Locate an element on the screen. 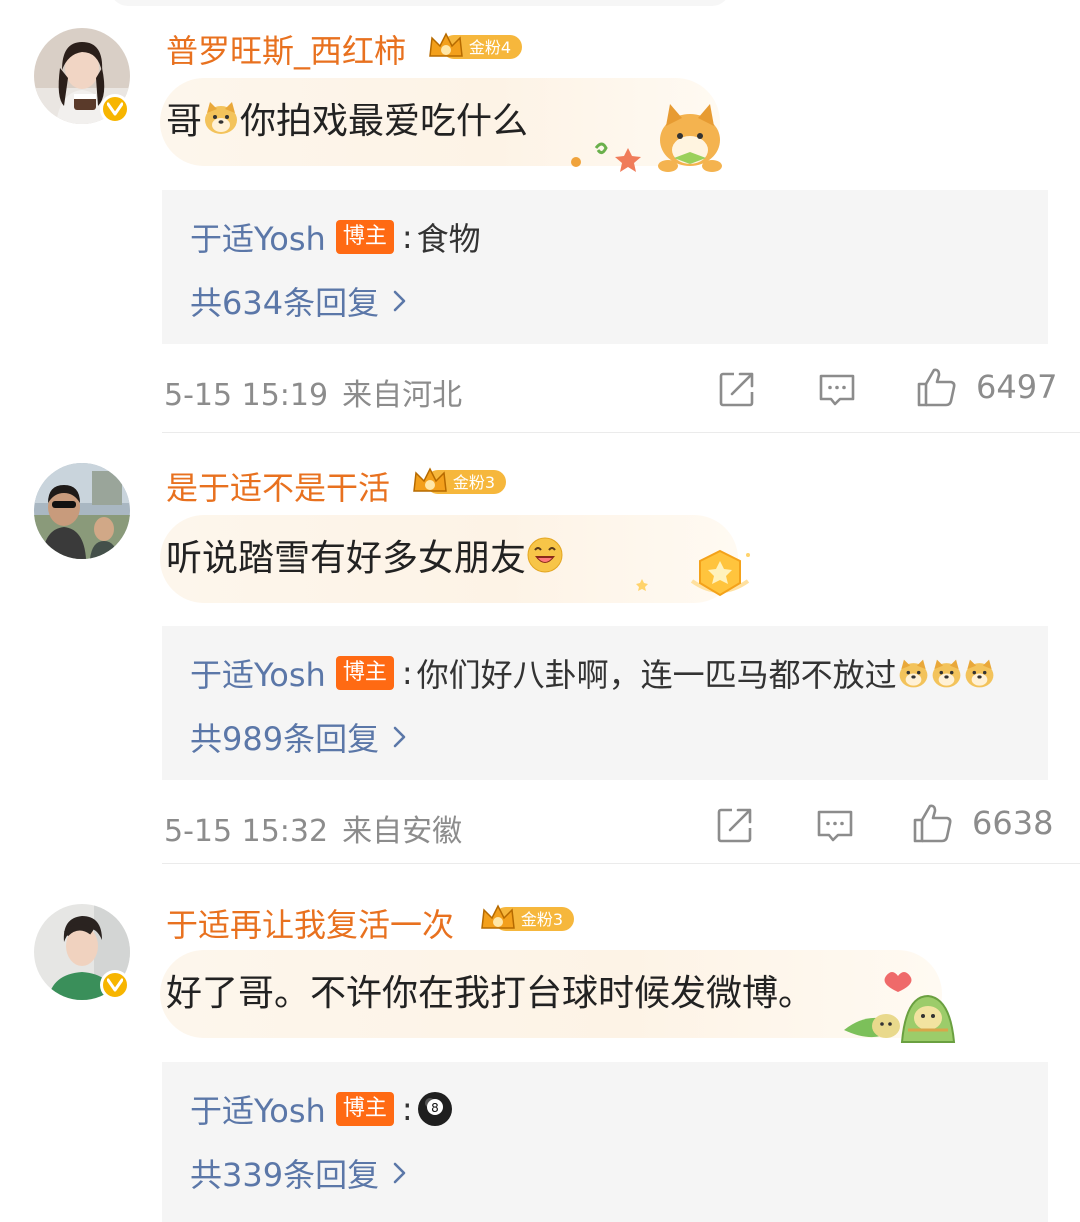  comment-meta: 5-15 15:19 来自河北 is located at coordinates (313, 392).